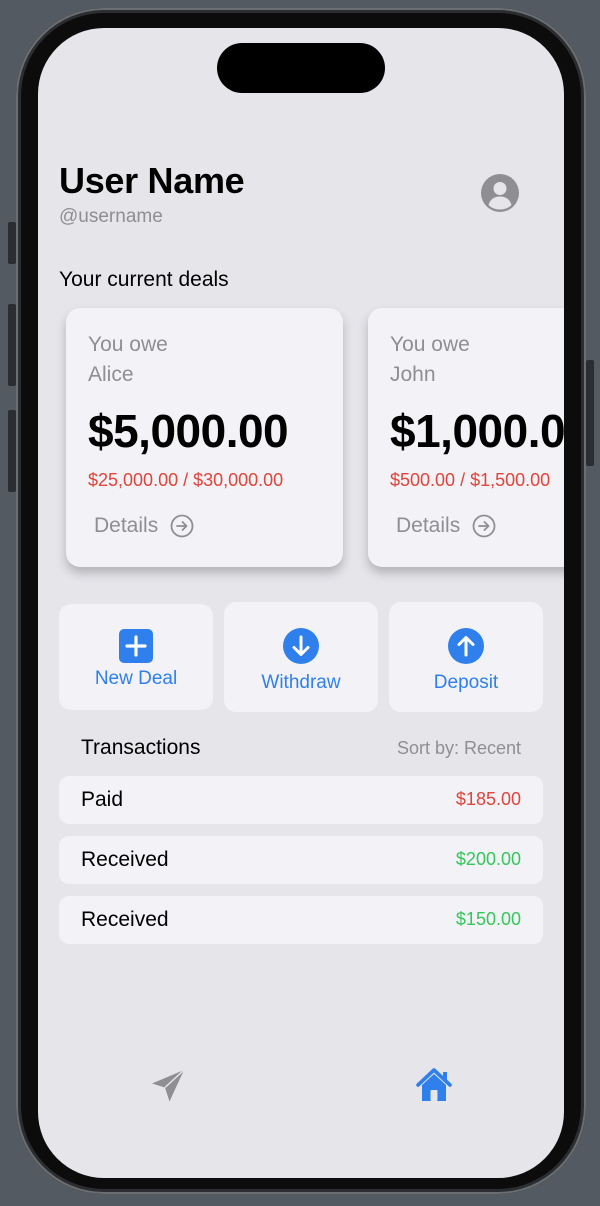 This screenshot has width=600, height=1206. I want to click on deal-progress: $500.00 / $1,500.00, so click(470, 480).